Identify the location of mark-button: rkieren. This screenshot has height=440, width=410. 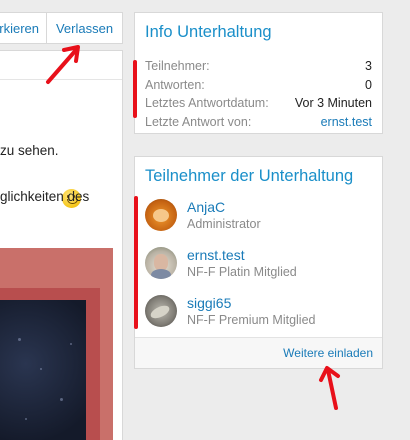
(23, 28).